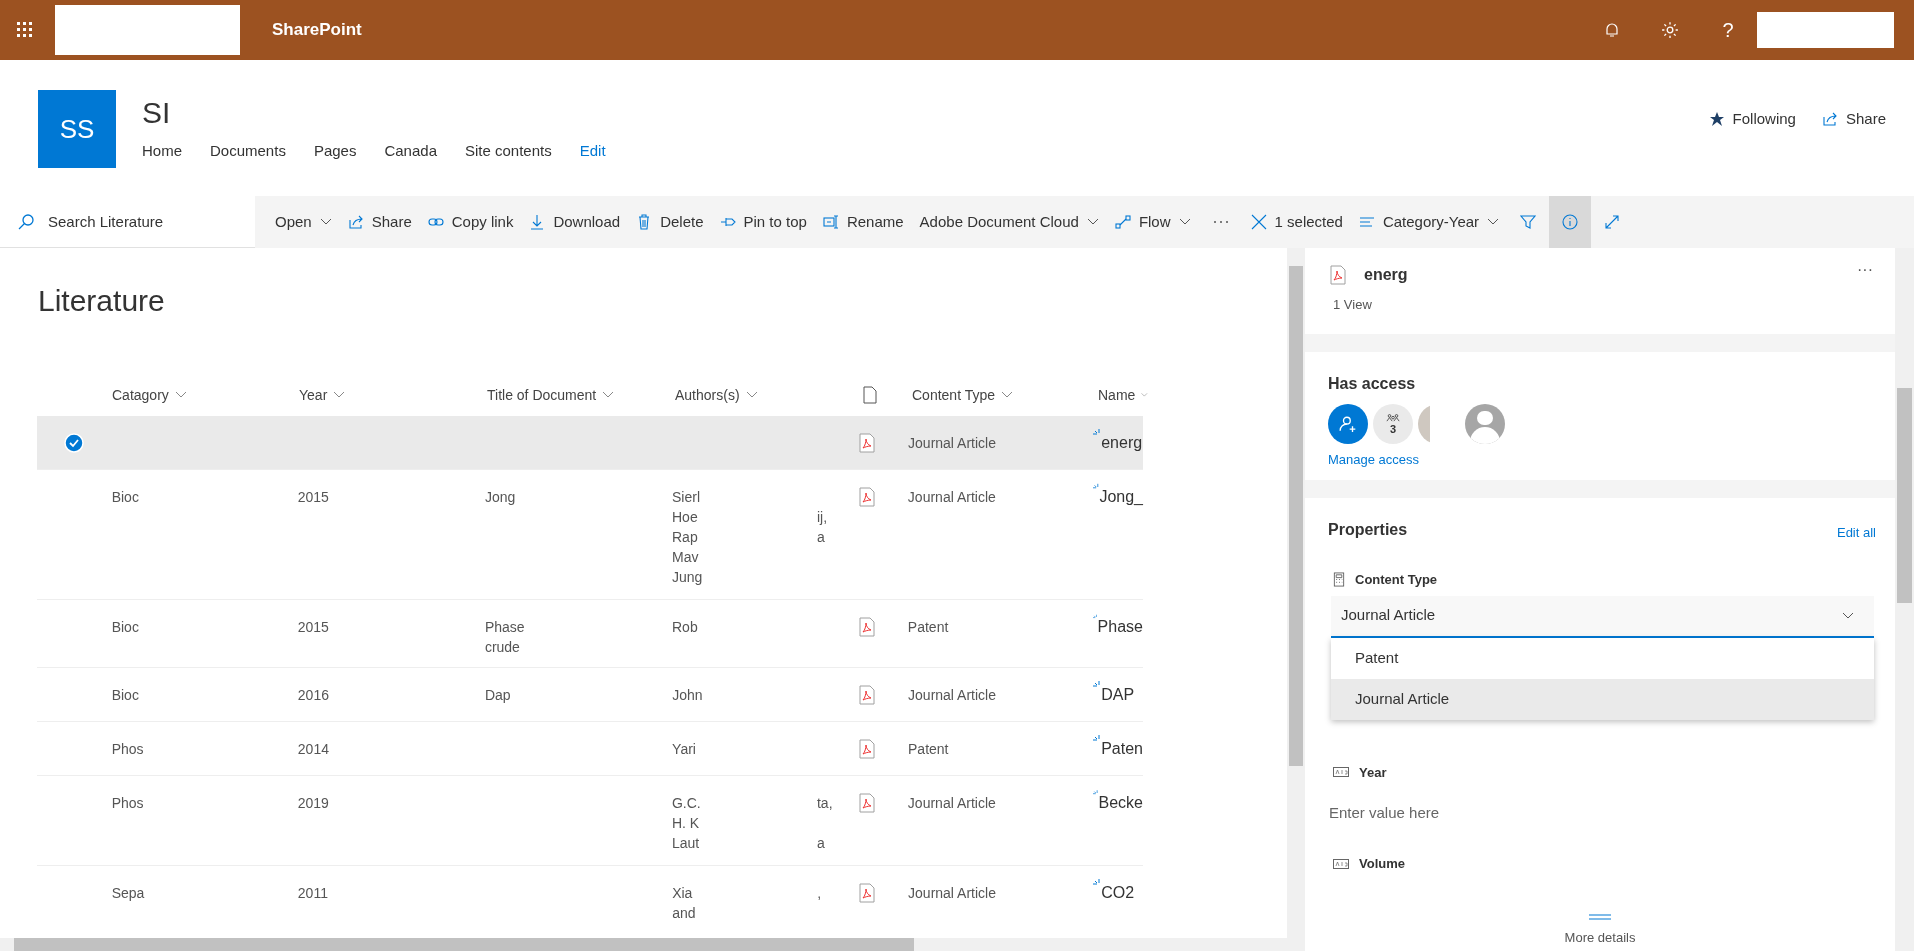  I want to click on author-text: Yari, so click(684, 749).